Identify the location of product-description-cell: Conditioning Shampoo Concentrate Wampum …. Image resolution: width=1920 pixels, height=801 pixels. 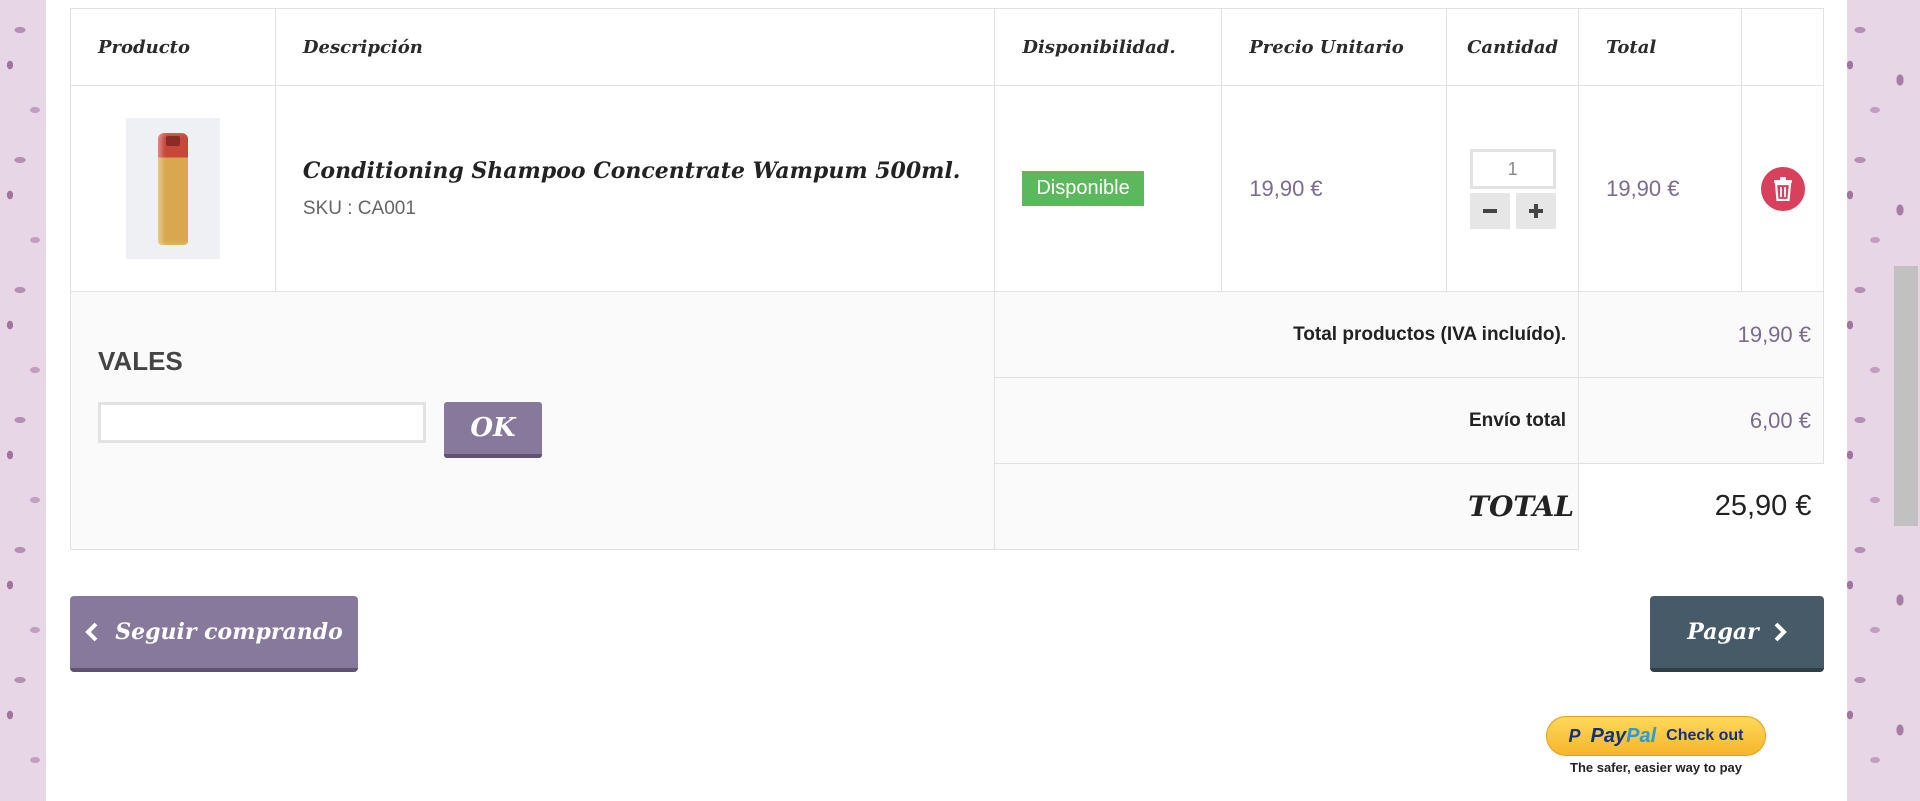
(635, 188).